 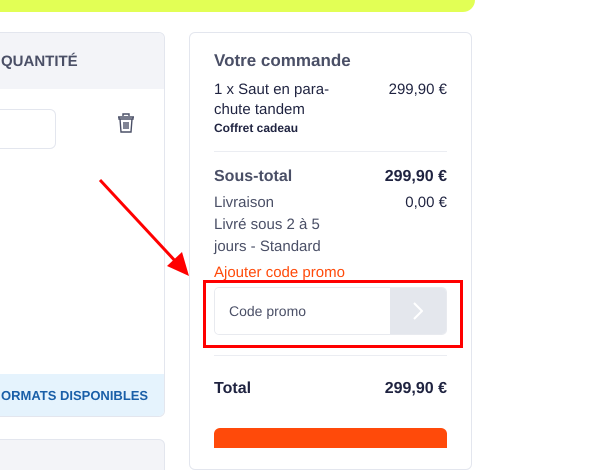 I want to click on subtotal-value: 299,90 €, so click(x=415, y=177).